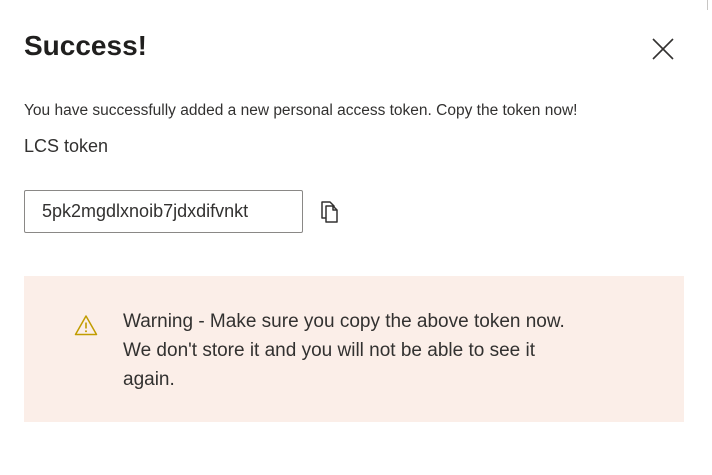 The height and width of the screenshot is (475, 712). I want to click on dialog-title: Success!, so click(85, 45).